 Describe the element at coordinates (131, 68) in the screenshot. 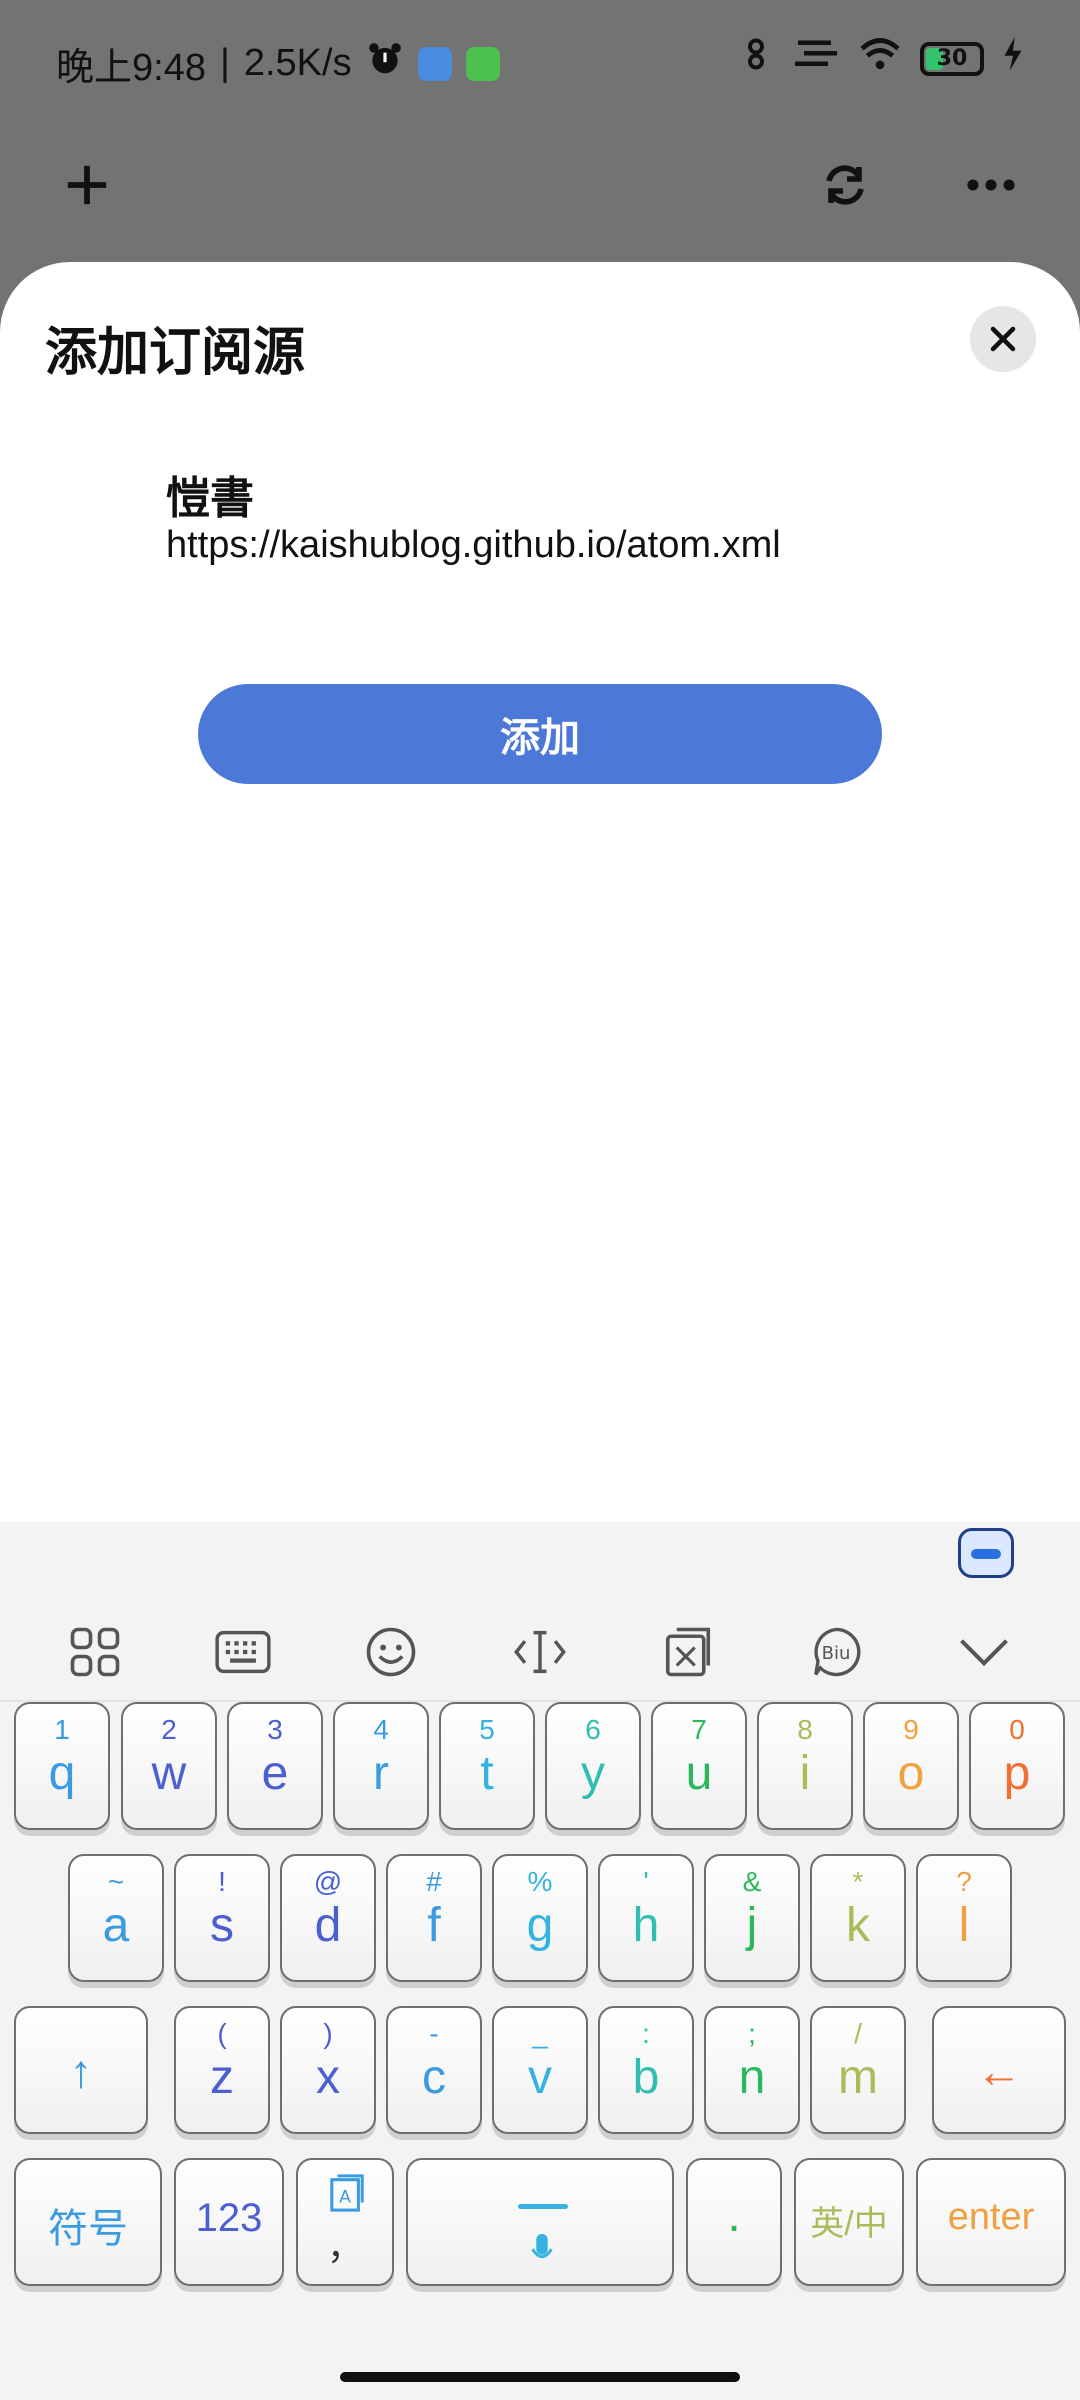

I see `status-time: 晚上9:48` at that location.